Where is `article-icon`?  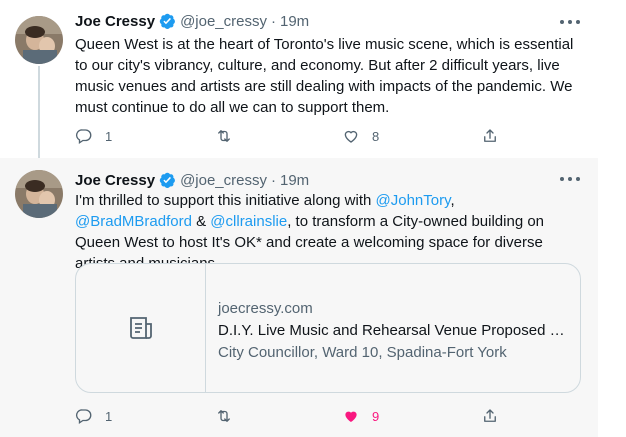 article-icon is located at coordinates (140, 328).